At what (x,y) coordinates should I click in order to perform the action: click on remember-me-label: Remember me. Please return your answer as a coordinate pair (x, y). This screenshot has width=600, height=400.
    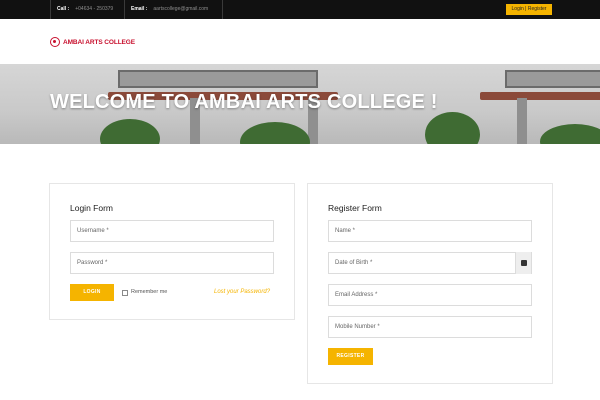
    Looking at the image, I should click on (149, 292).